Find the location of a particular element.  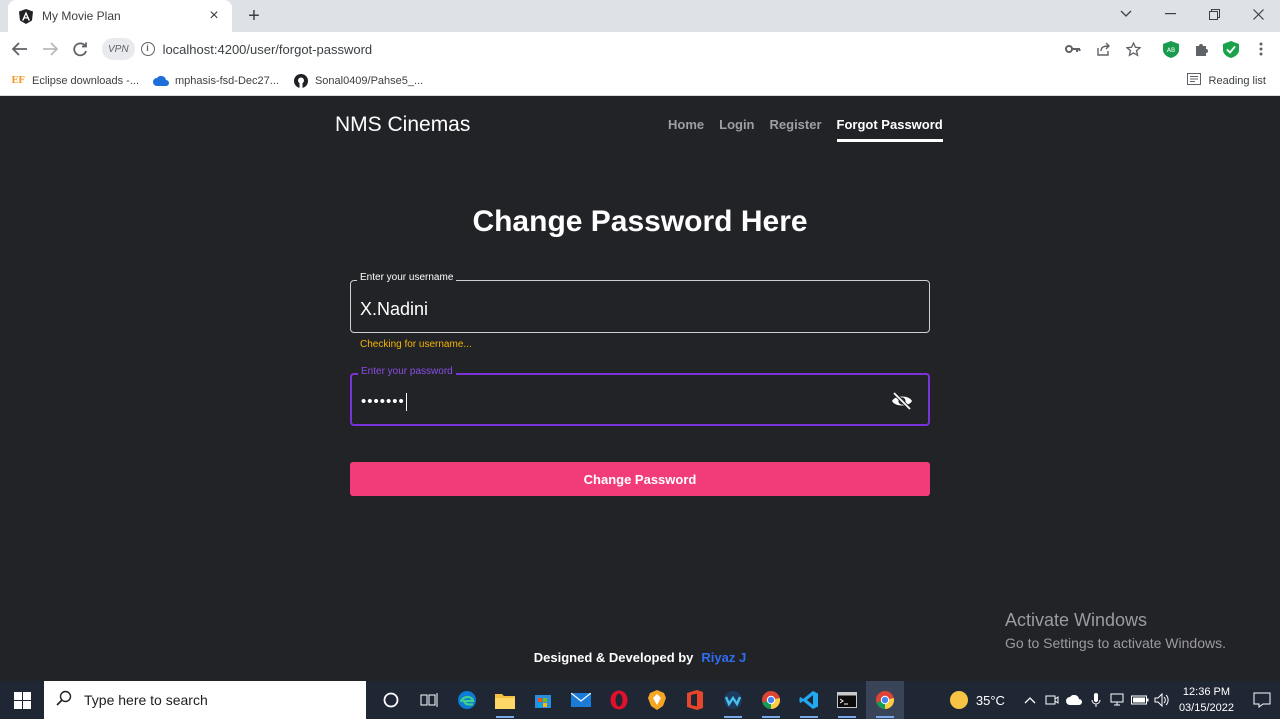

change-password-button: Change Password is located at coordinates (640, 479).